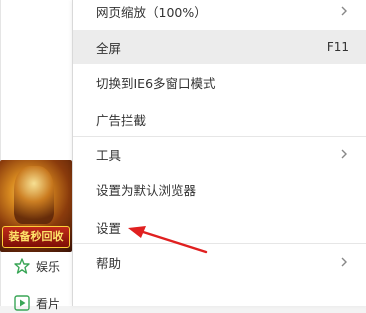 Image resolution: width=366 pixels, height=313 pixels. I want to click on menu-item-label: 设置, so click(109, 228).